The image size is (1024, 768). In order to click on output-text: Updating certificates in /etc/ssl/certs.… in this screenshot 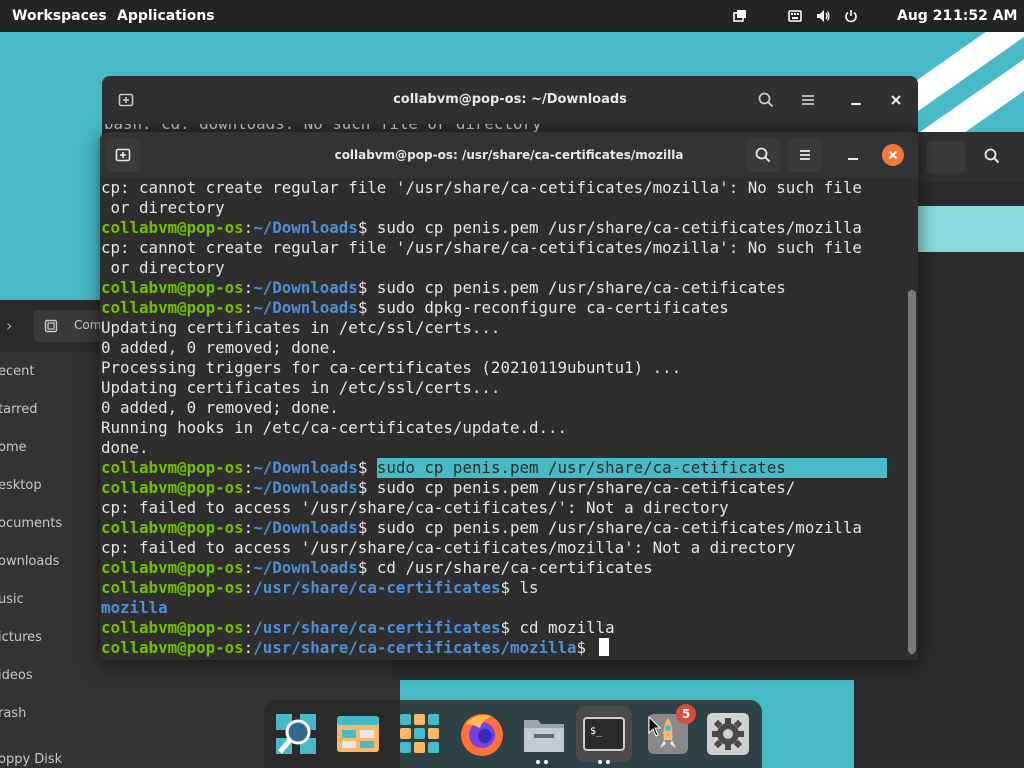, I will do `click(301, 327)`.